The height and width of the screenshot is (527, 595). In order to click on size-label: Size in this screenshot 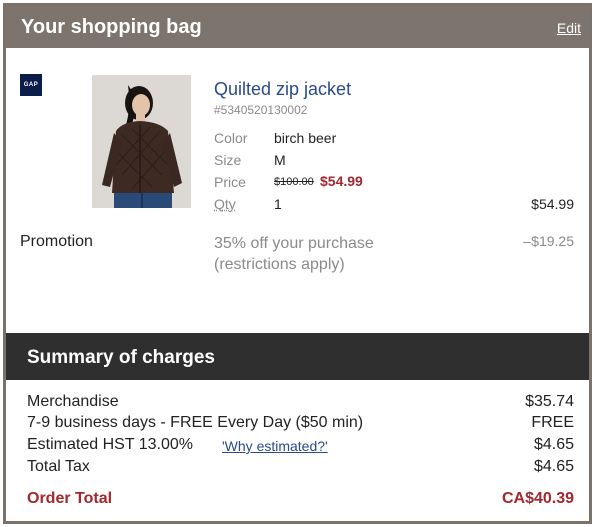, I will do `click(228, 160)`.